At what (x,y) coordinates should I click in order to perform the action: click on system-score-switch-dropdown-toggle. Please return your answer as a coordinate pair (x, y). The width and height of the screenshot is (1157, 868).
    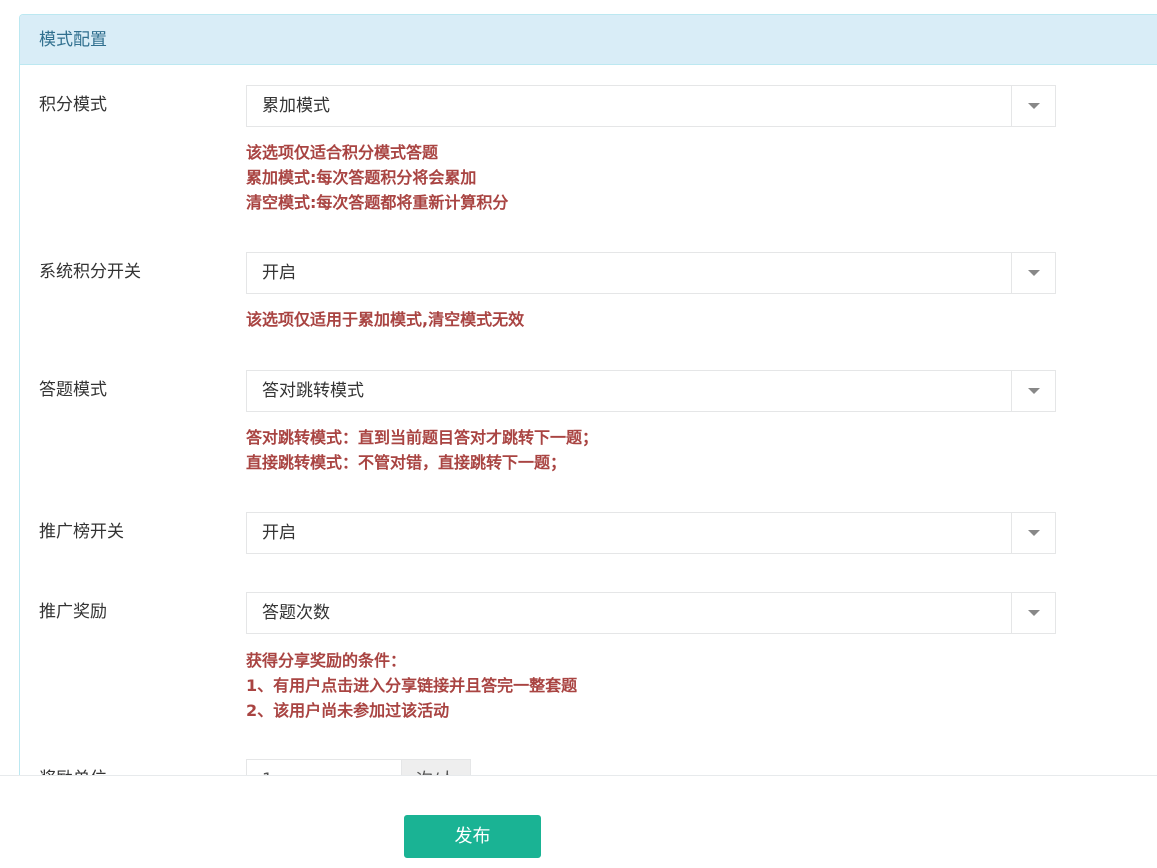
    Looking at the image, I should click on (1033, 273).